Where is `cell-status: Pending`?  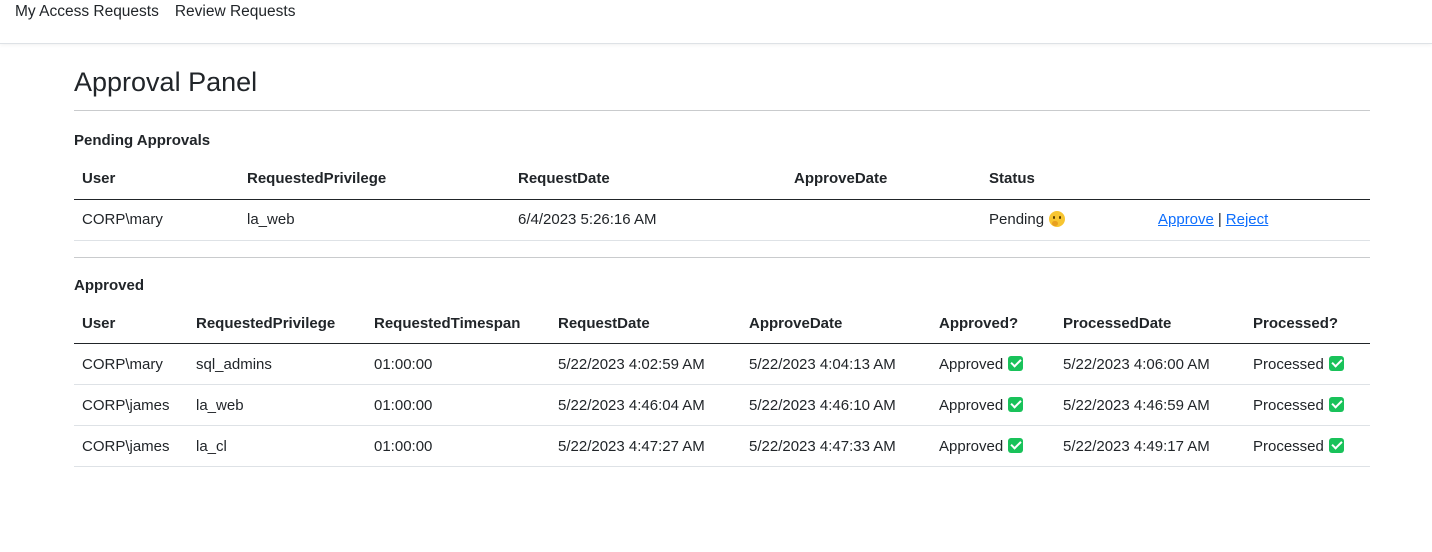
cell-status: Pending is located at coordinates (1065, 220).